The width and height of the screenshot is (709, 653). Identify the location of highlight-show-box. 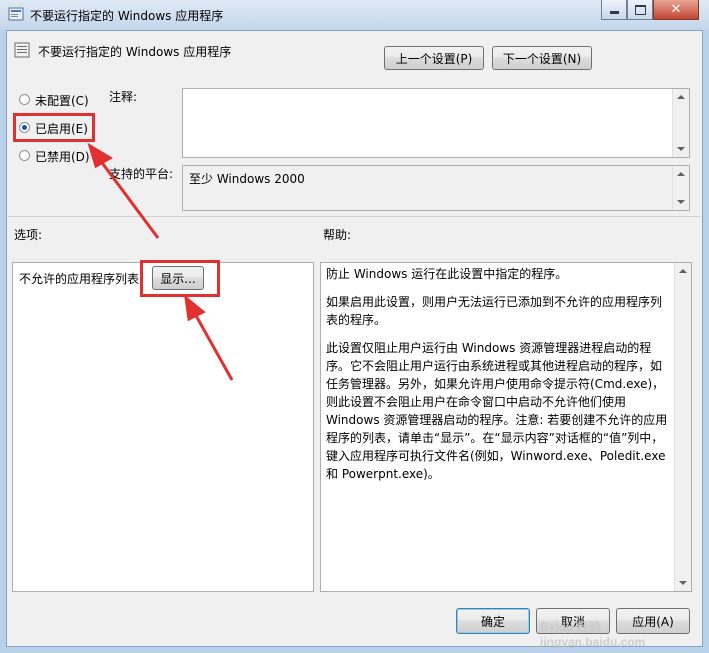
(180, 278).